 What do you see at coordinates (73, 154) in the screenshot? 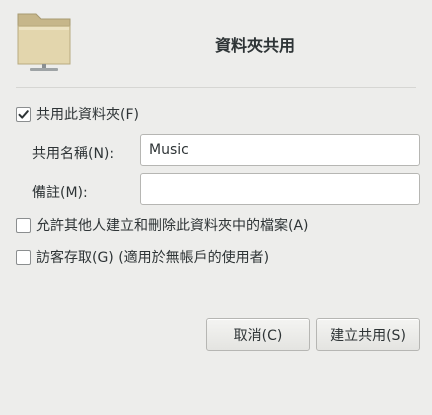
I see `share-name-label: 共用名稱(N):` at bounding box center [73, 154].